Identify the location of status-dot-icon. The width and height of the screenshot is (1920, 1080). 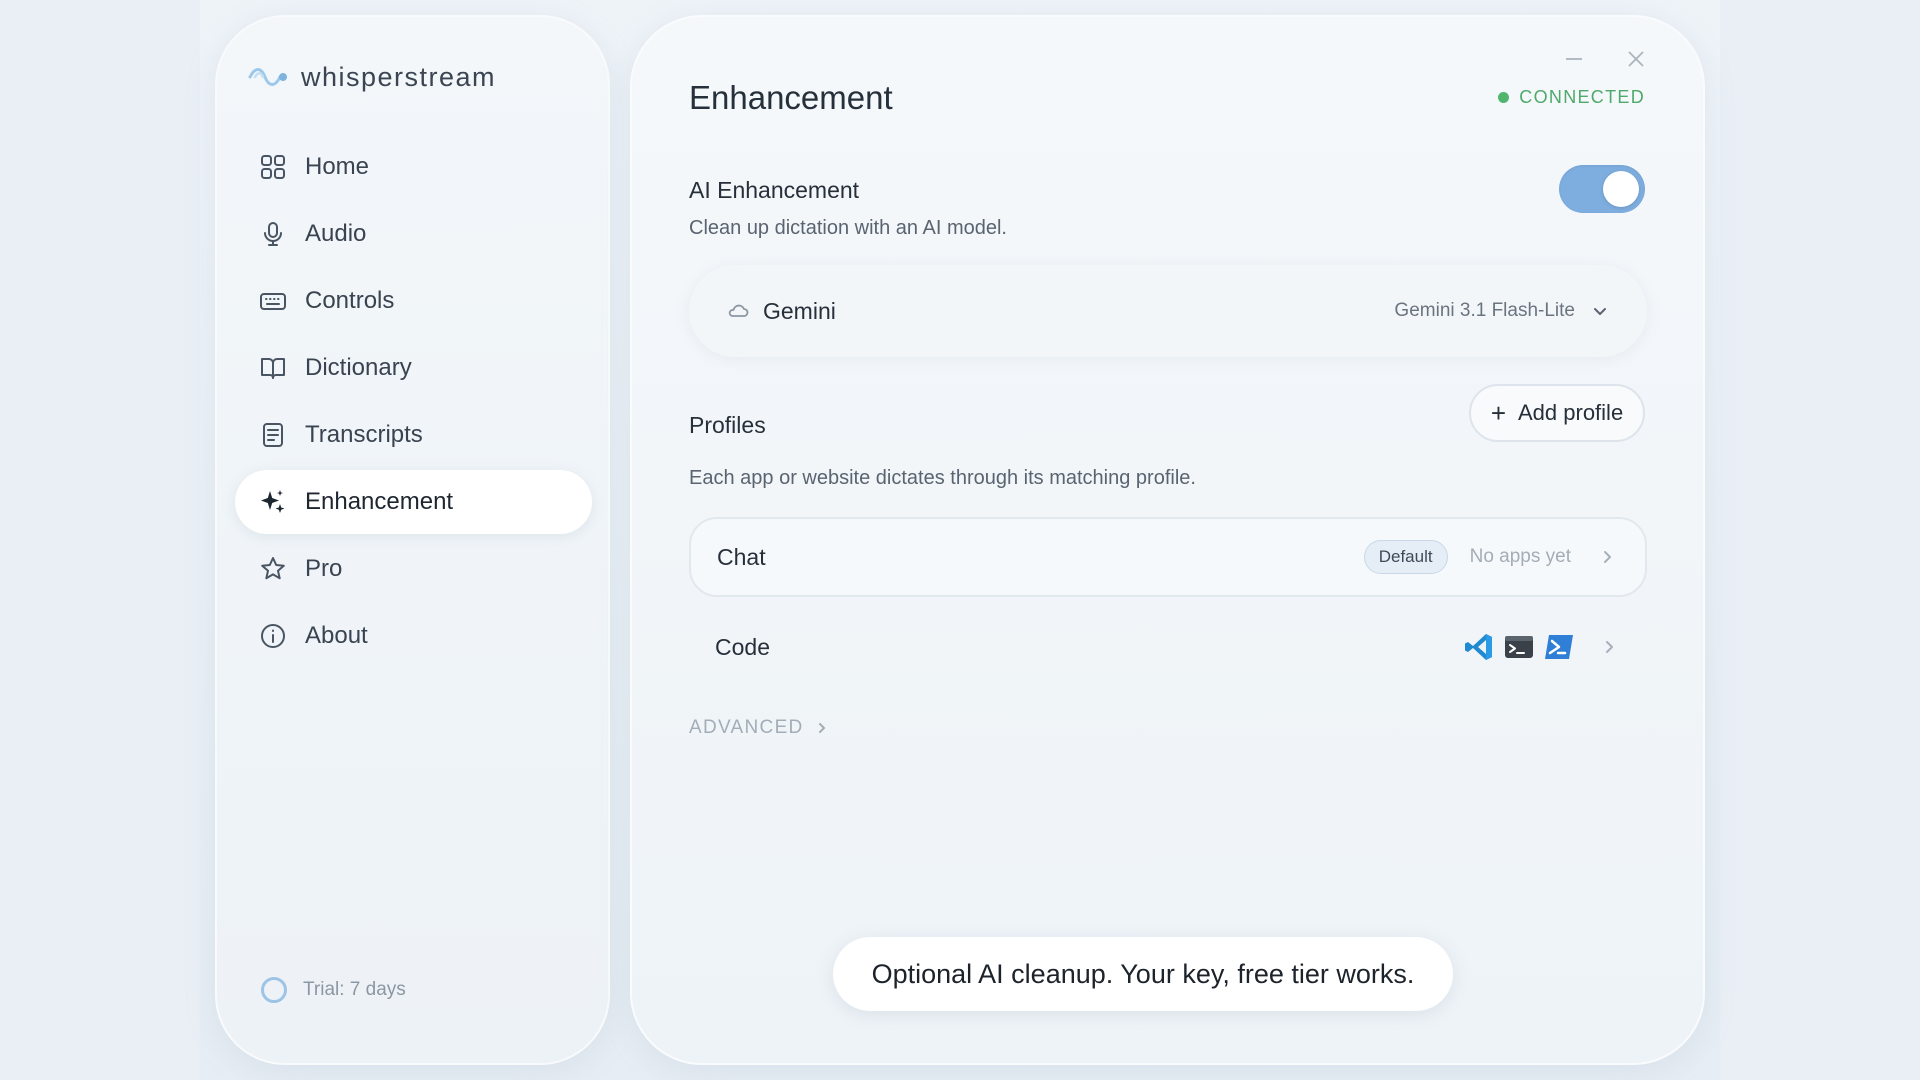
(1504, 97).